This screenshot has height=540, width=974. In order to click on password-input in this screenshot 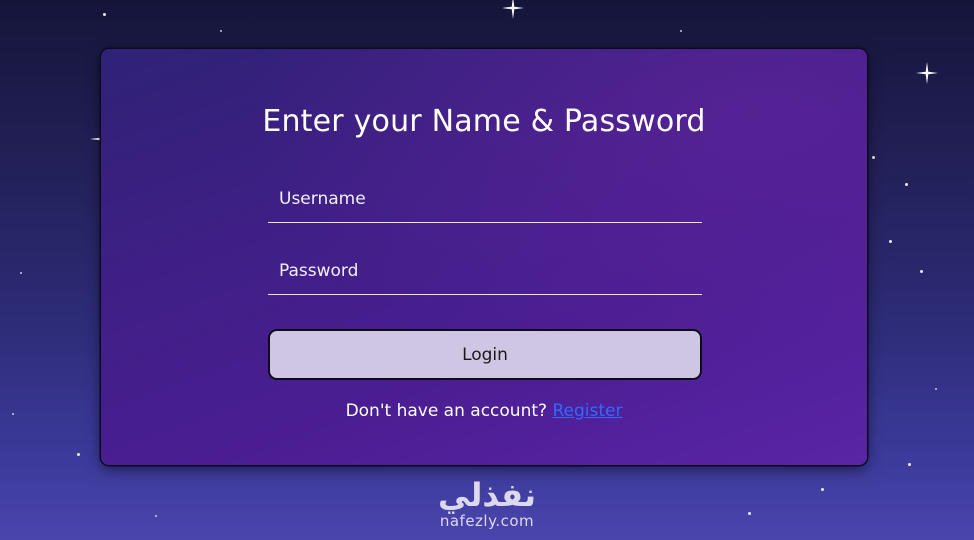, I will do `click(485, 271)`.